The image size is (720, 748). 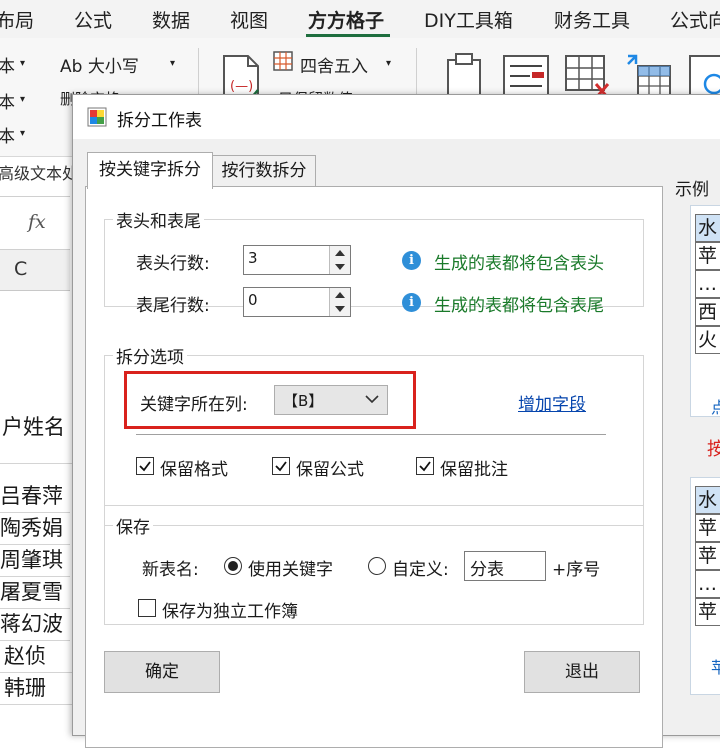 What do you see at coordinates (552, 402) in the screenshot?
I see `add-field-link: 增加字段` at bounding box center [552, 402].